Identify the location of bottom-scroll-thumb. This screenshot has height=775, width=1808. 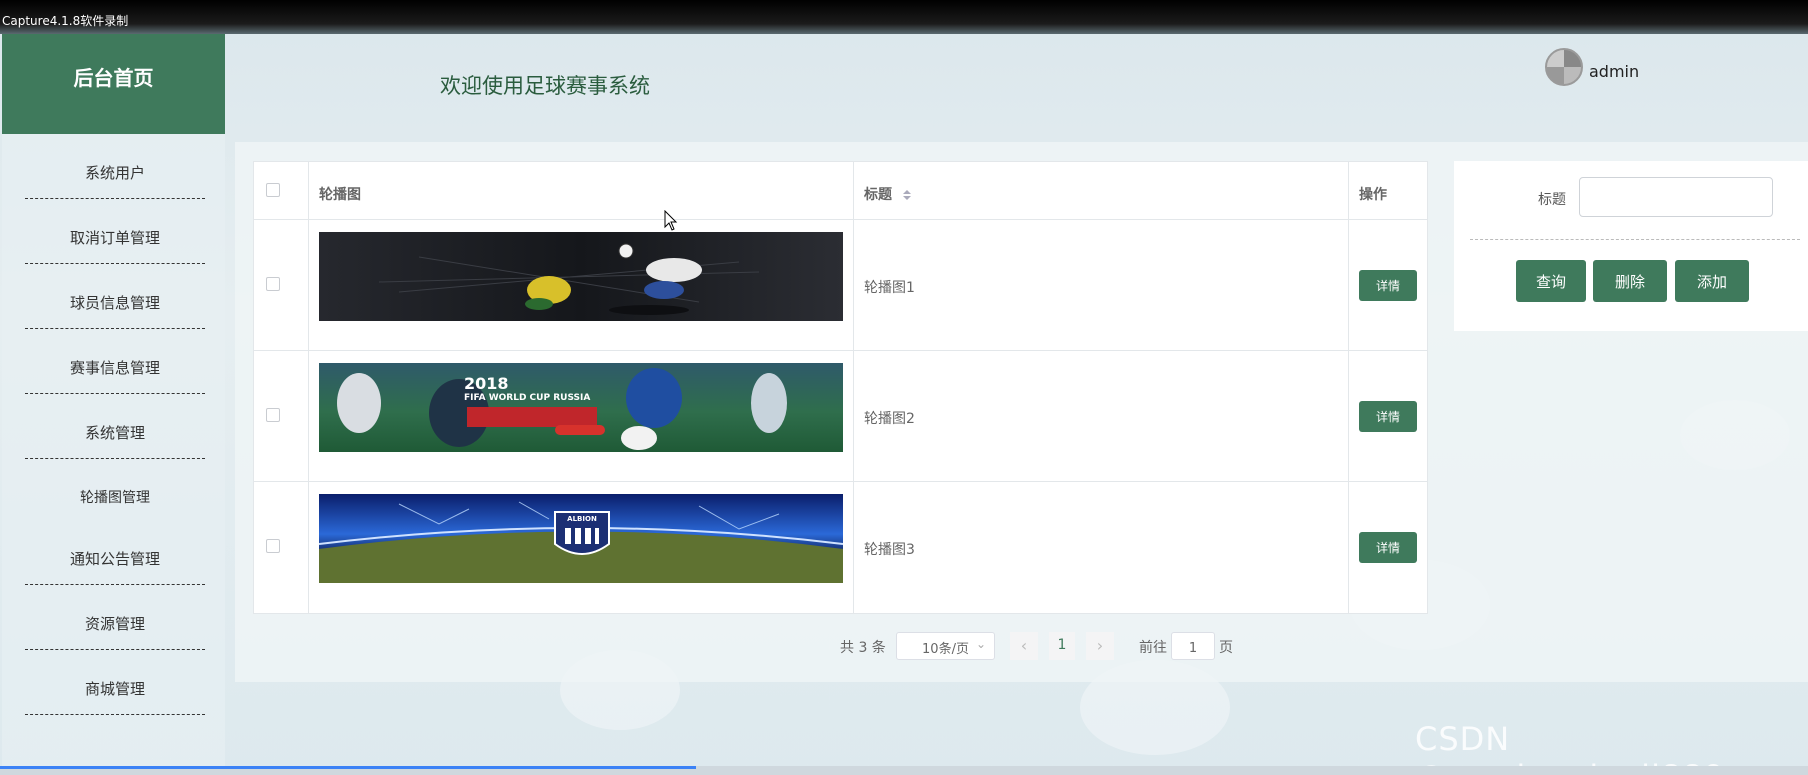
(348, 767).